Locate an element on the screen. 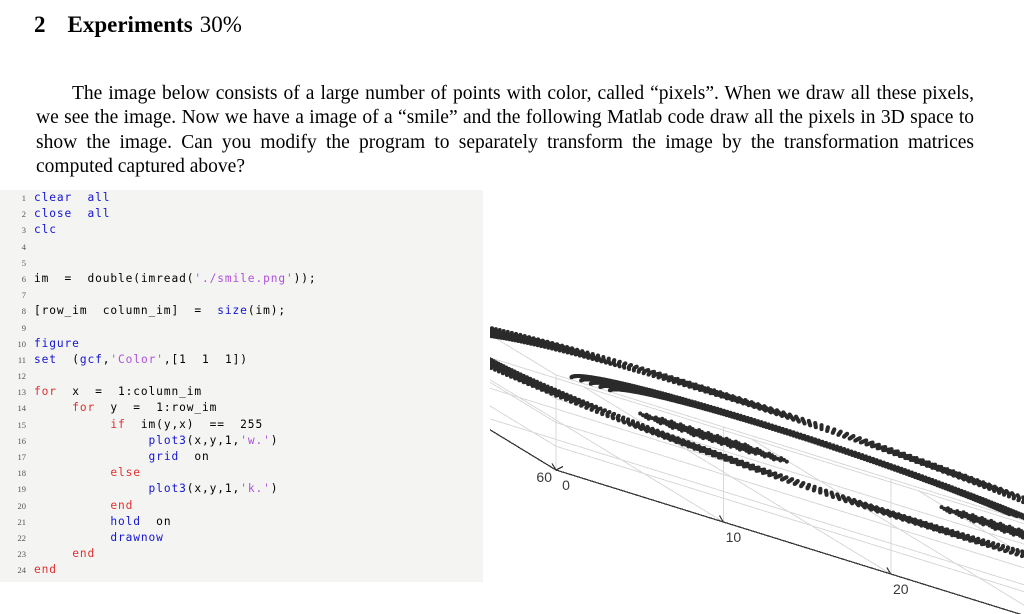 The image size is (1024, 614). code-line: 9 is located at coordinates (241, 328).